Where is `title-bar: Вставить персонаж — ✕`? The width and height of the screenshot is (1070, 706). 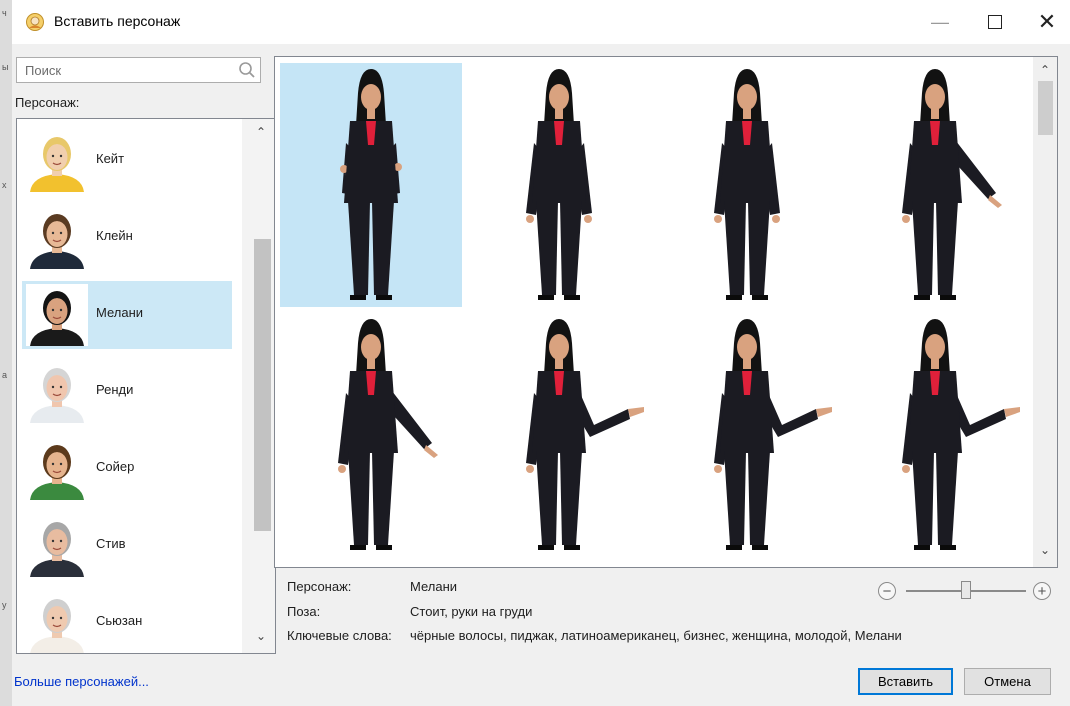
title-bar: Вставить персонаж — ✕ is located at coordinates (541, 22).